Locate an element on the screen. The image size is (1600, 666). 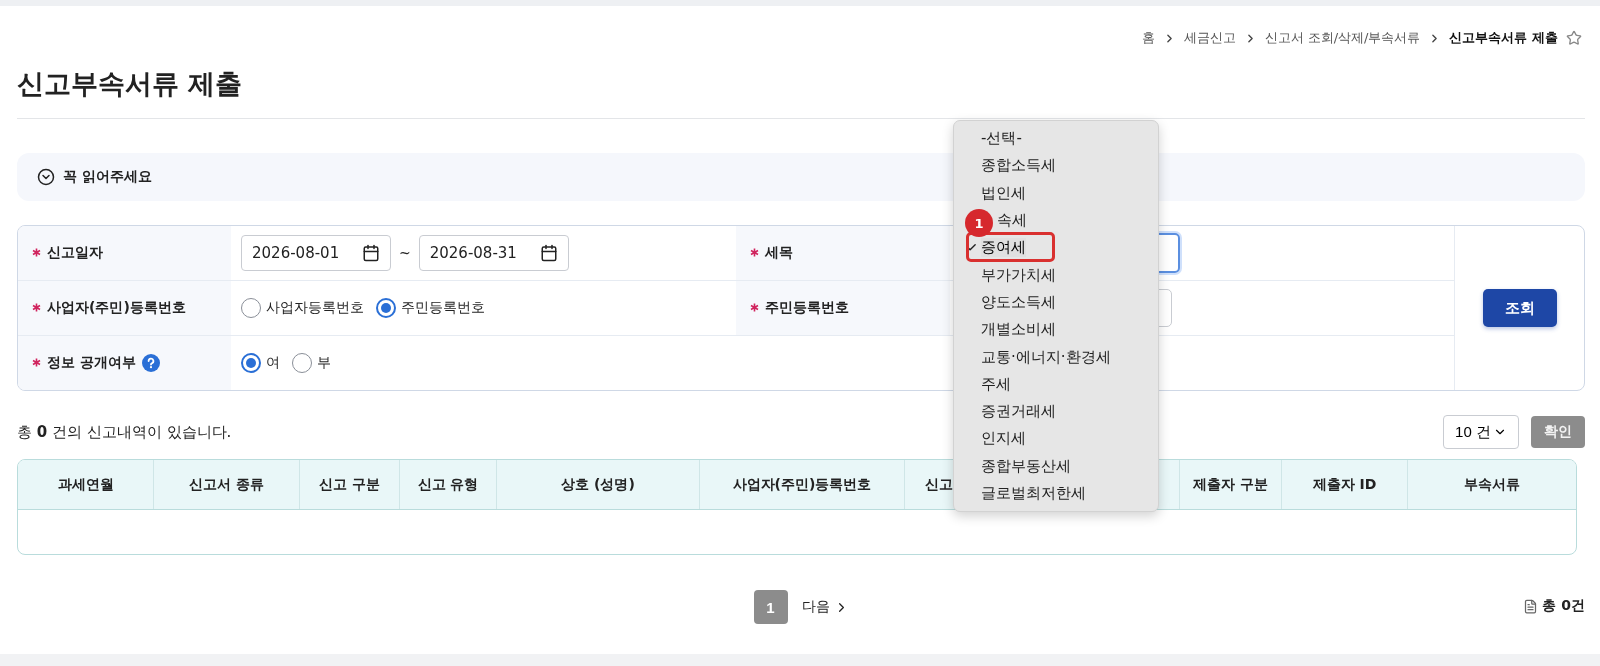
dropdown-option: 종합부동산세 is located at coordinates (1026, 466).